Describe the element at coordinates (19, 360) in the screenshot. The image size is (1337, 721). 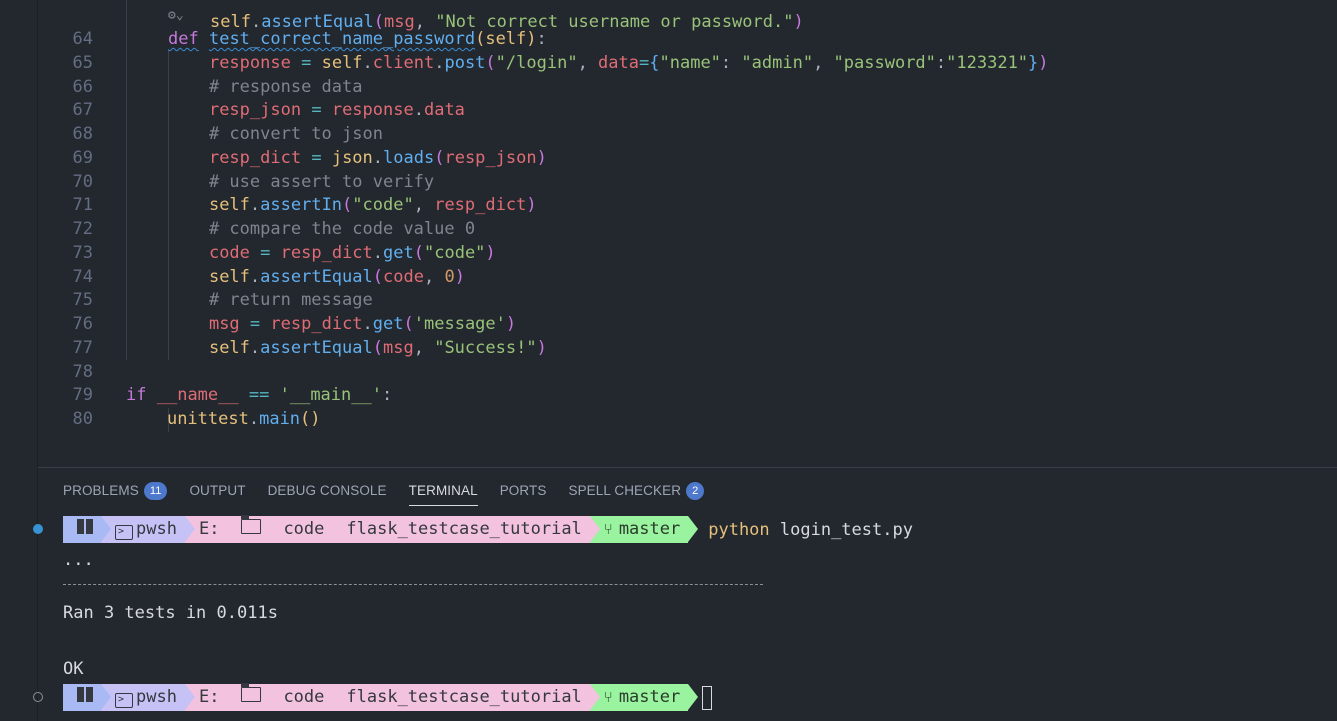
I see `activity-bar` at that location.